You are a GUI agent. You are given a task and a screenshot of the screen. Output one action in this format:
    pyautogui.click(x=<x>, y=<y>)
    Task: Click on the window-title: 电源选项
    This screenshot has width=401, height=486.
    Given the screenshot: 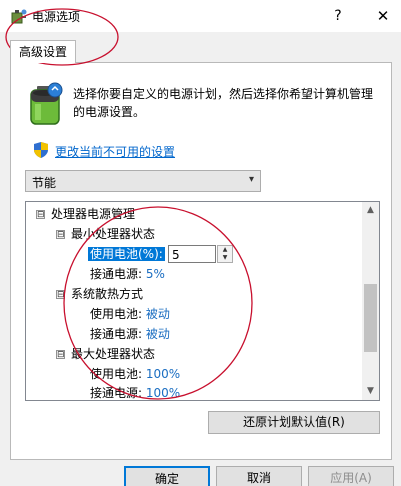 What is the action you would take?
    pyautogui.click(x=56, y=17)
    